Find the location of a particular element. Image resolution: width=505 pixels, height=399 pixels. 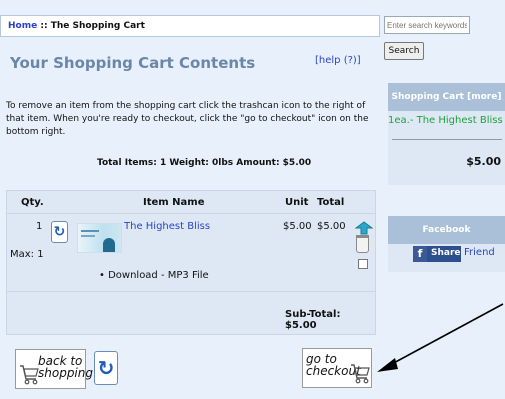

col-header-total: Total is located at coordinates (331, 202).